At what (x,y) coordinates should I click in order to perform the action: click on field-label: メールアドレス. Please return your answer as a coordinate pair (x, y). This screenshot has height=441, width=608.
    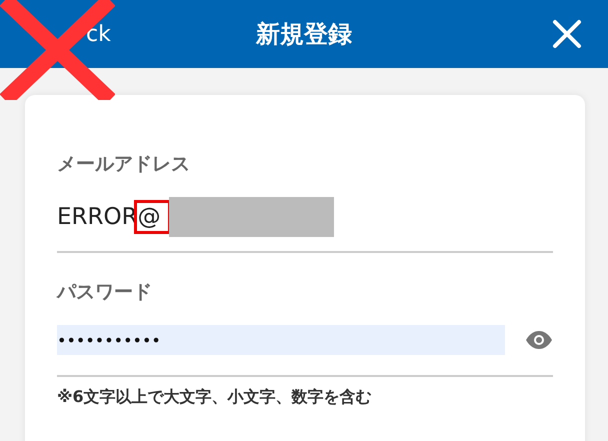
    Looking at the image, I should click on (124, 164).